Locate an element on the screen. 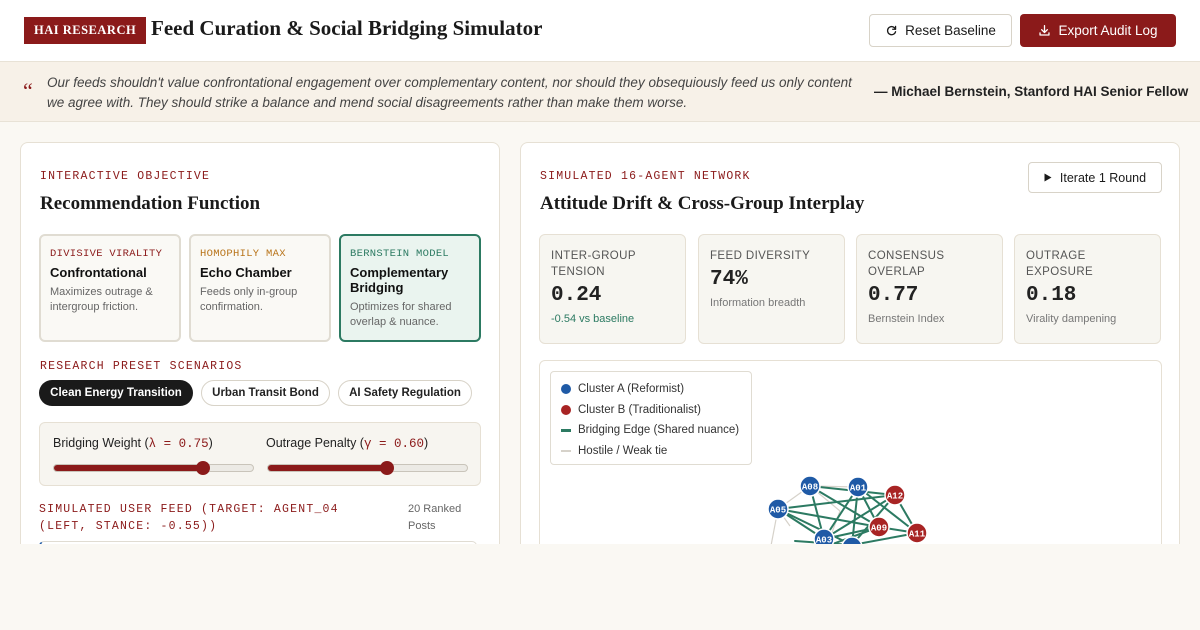 This screenshot has height=630, width=1200. outrage-penalty-close: ) is located at coordinates (426, 443).